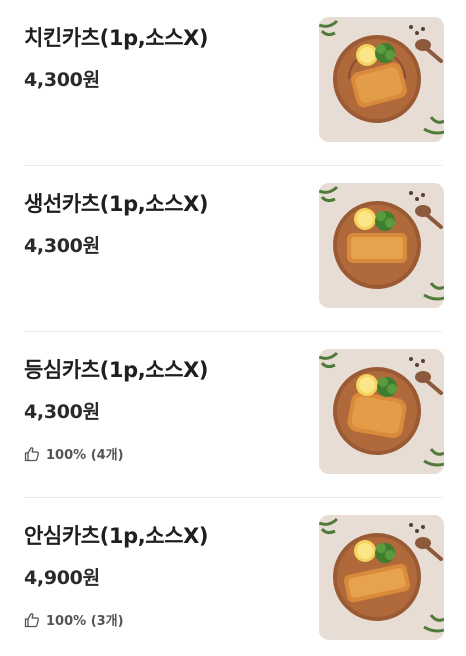 This screenshot has width=466, height=656. Describe the element at coordinates (116, 370) in the screenshot. I see `menu-item-name: 등심카츠(1p,소스X)` at that location.